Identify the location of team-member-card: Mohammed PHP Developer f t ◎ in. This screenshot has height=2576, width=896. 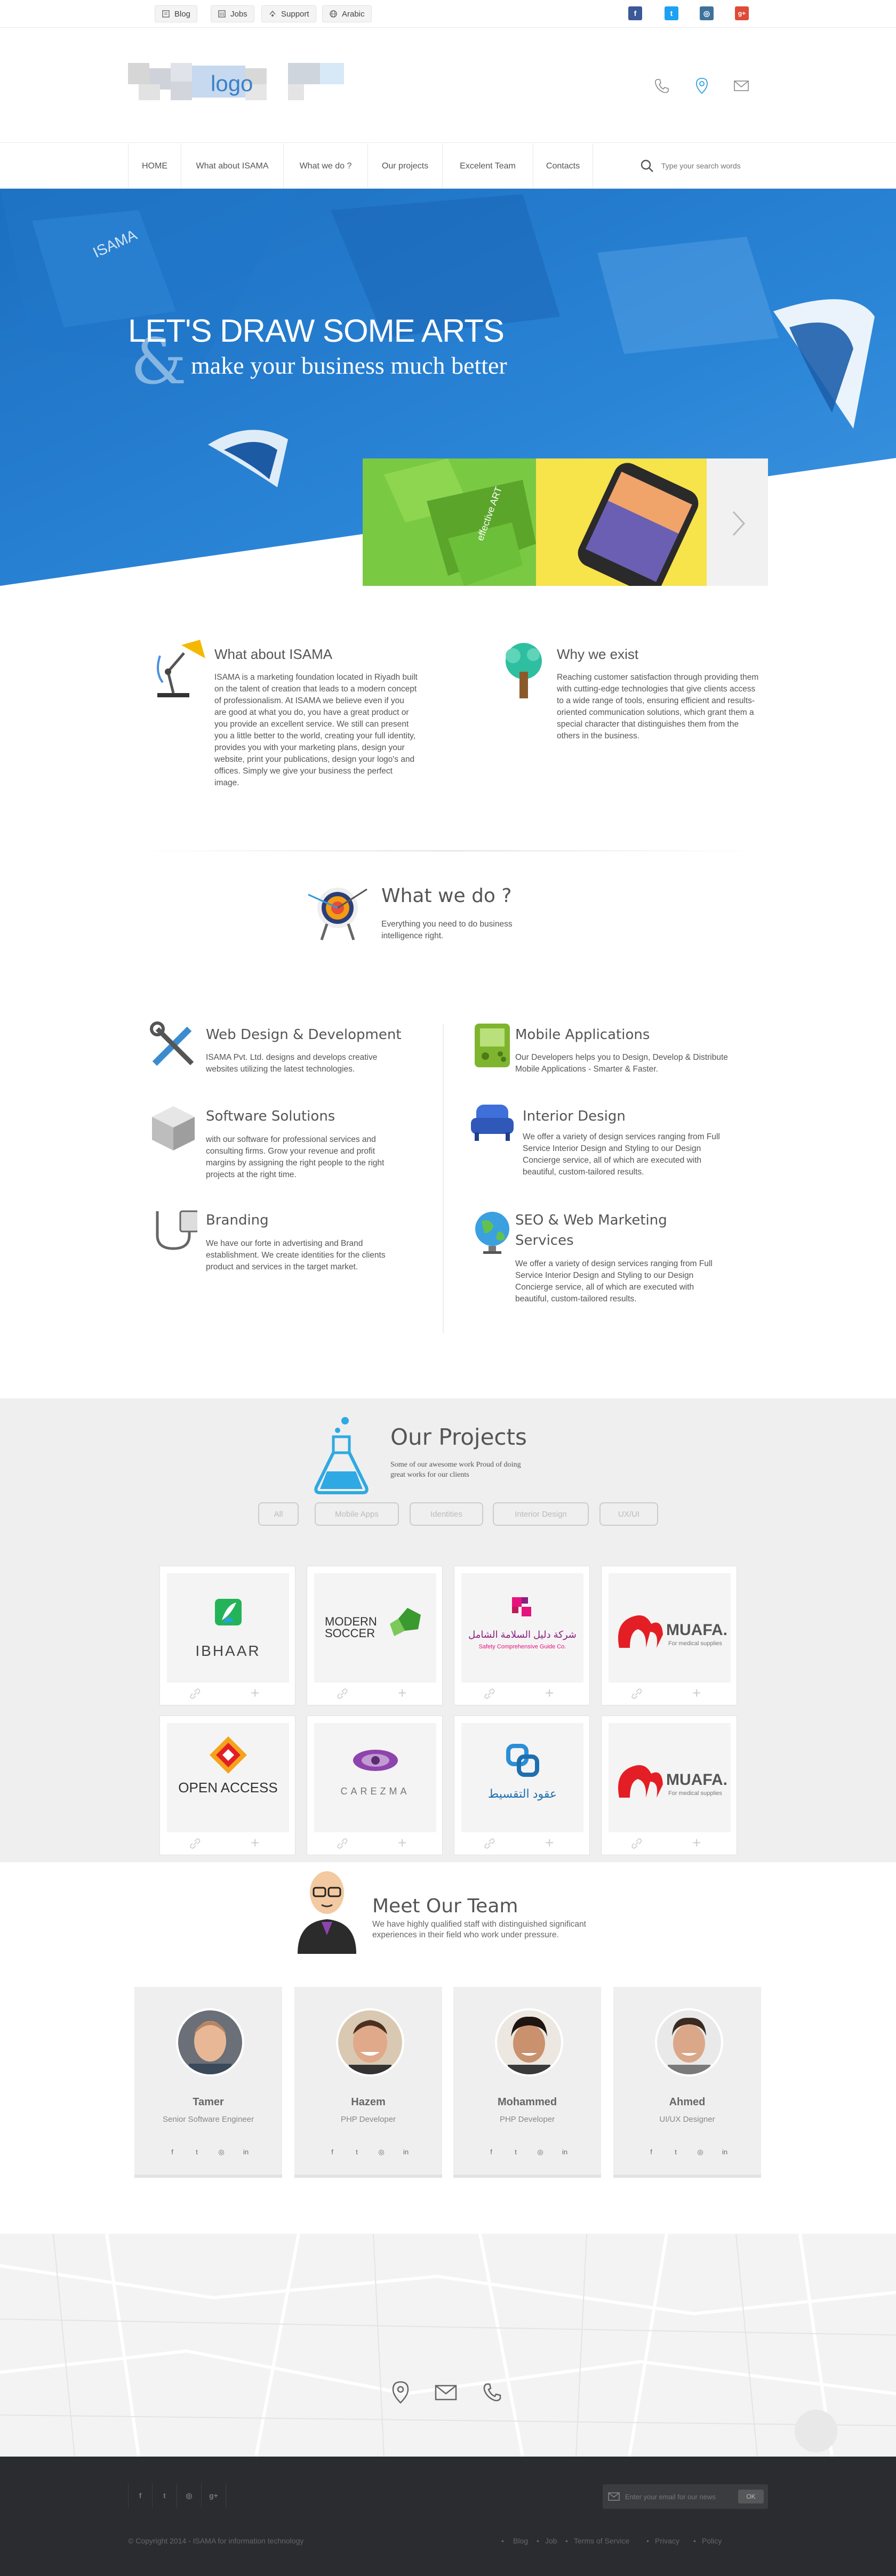
(527, 2082).